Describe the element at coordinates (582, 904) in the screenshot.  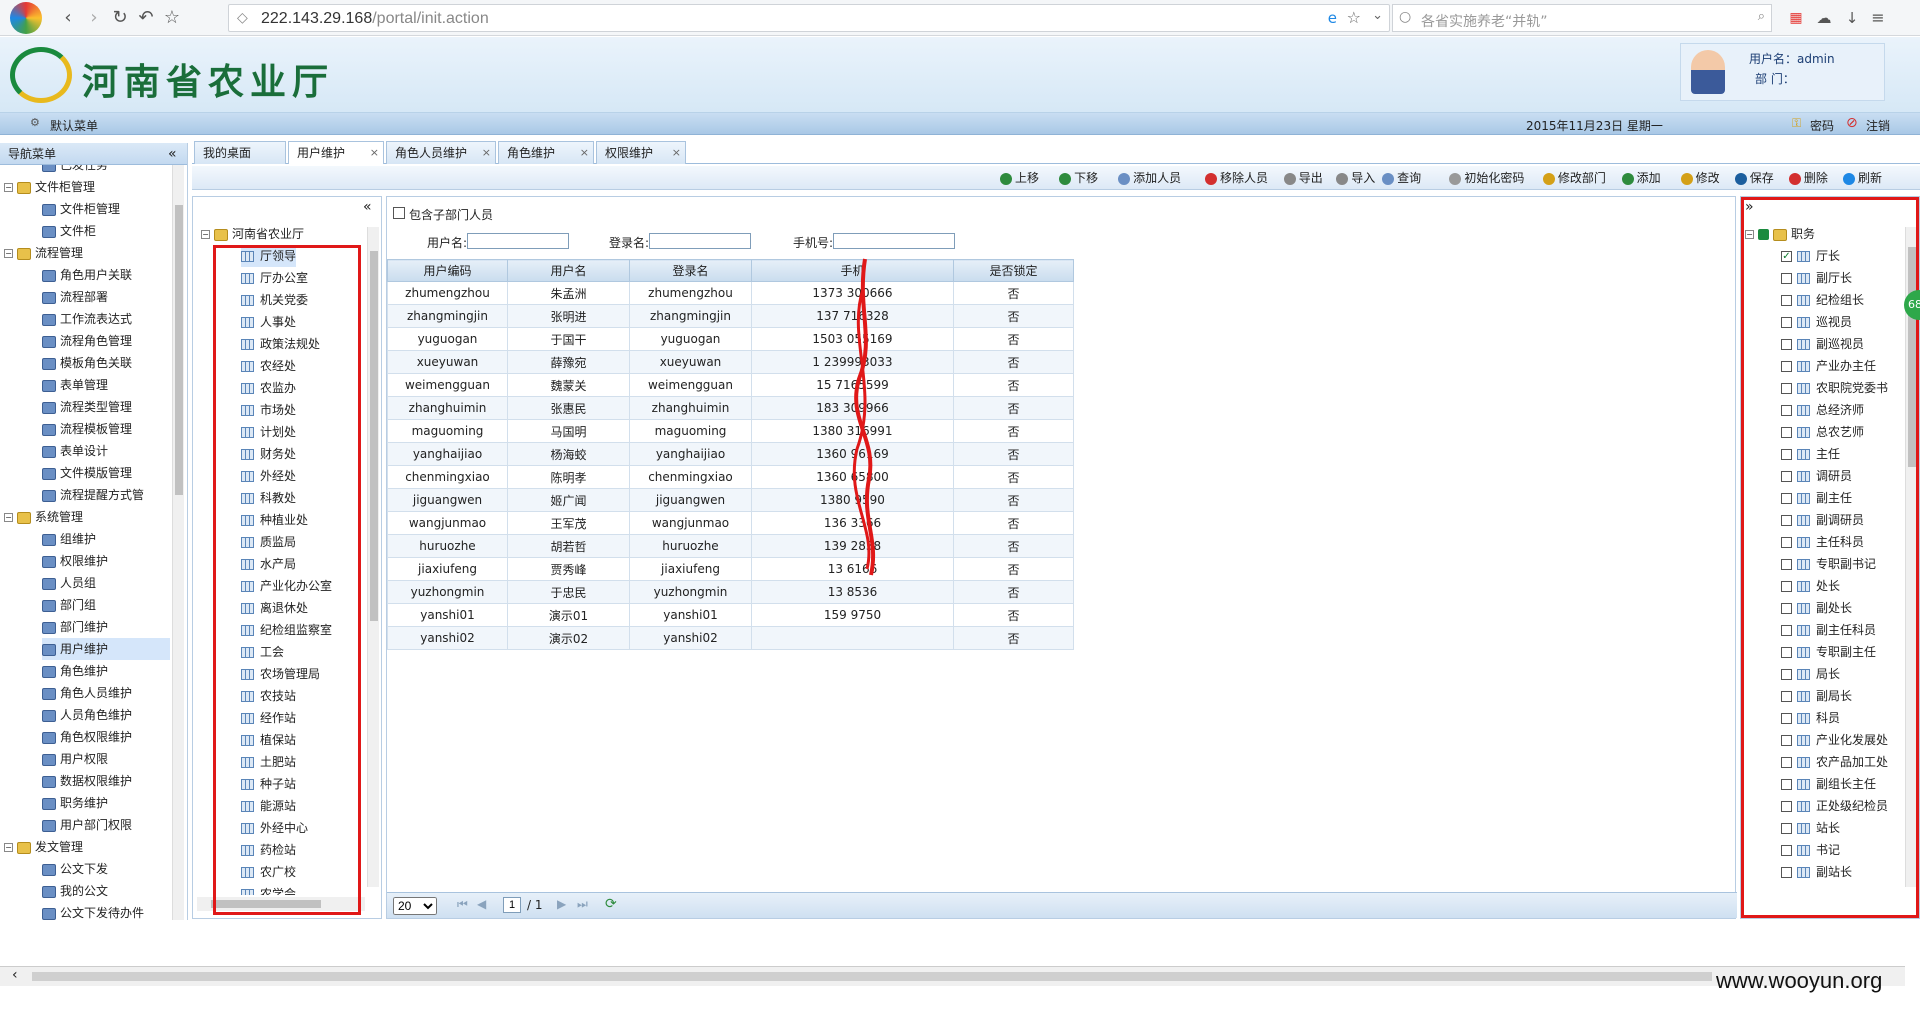
I see `last-page-icon: ⏭` at that location.